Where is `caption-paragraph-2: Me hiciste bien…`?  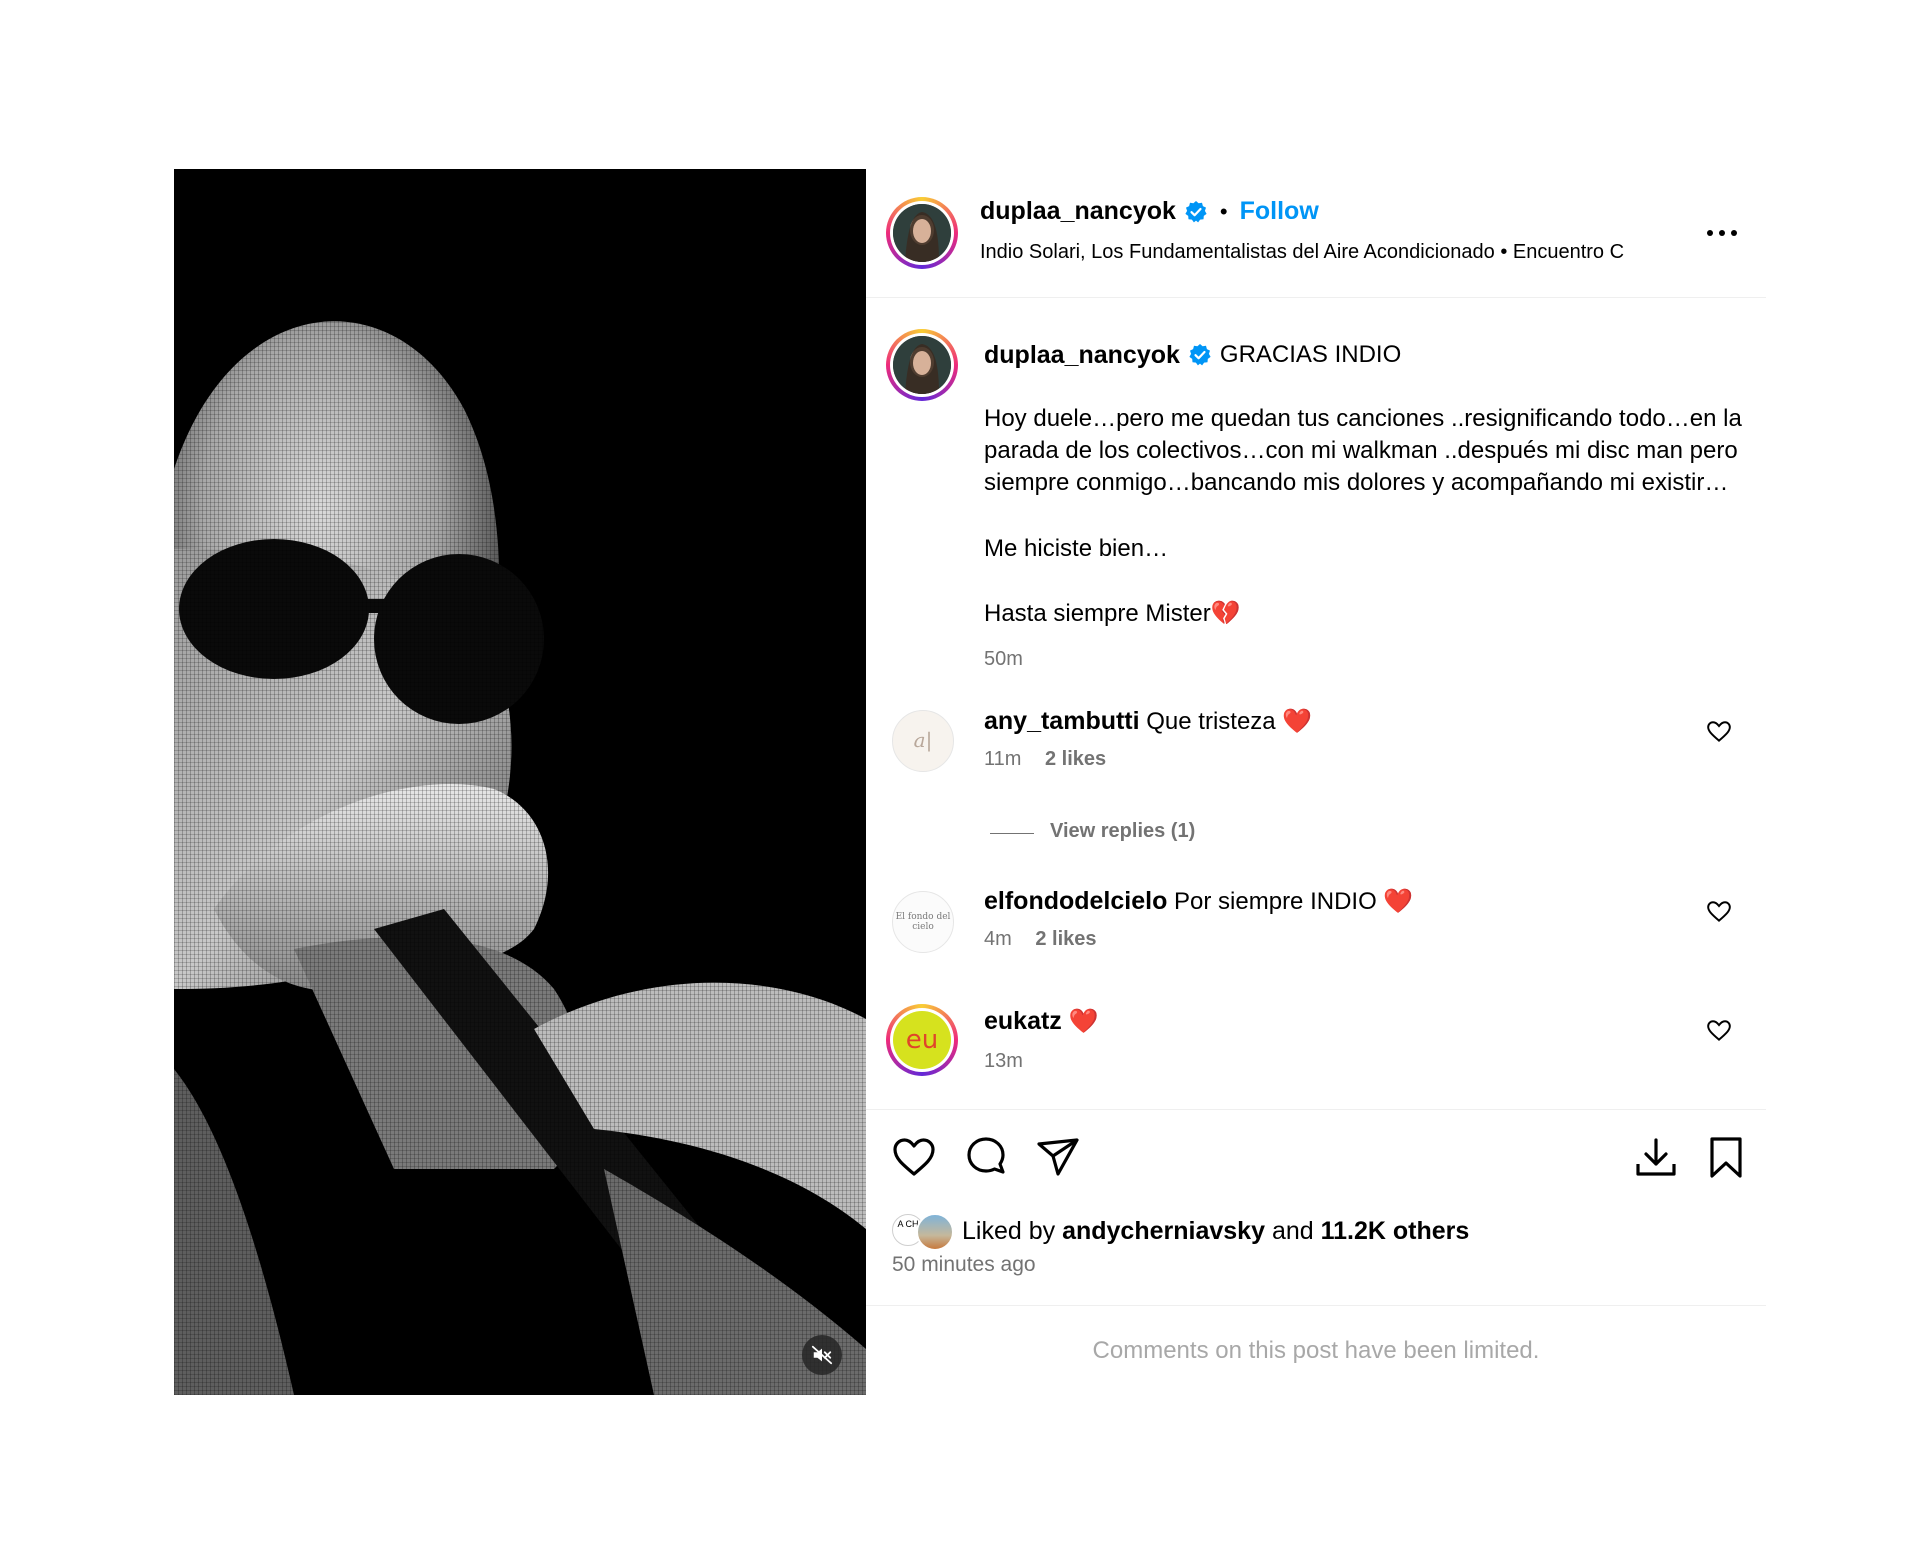 caption-paragraph-2: Me hiciste bien… is located at coordinates (1076, 548).